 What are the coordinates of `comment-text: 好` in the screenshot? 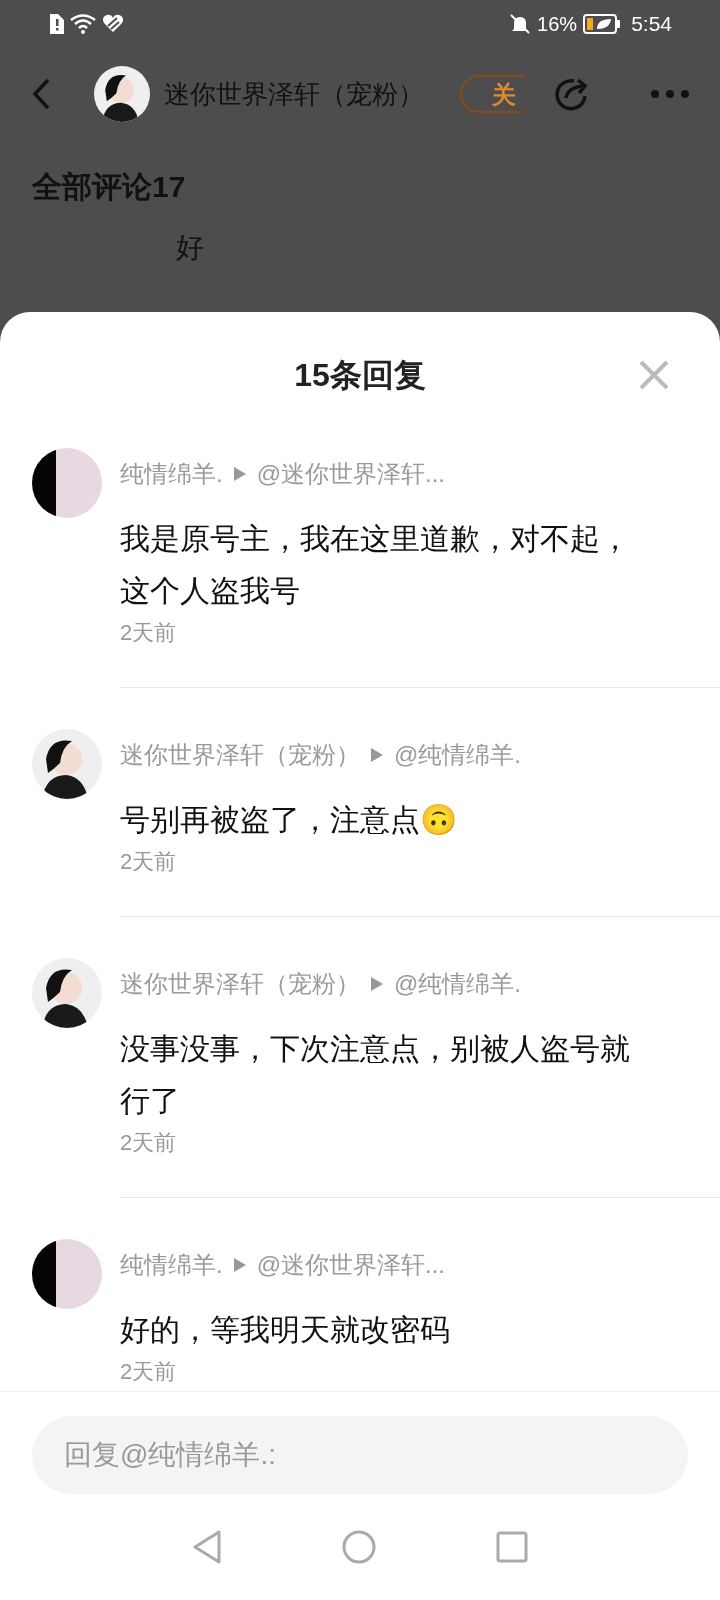 It's located at (190, 248).